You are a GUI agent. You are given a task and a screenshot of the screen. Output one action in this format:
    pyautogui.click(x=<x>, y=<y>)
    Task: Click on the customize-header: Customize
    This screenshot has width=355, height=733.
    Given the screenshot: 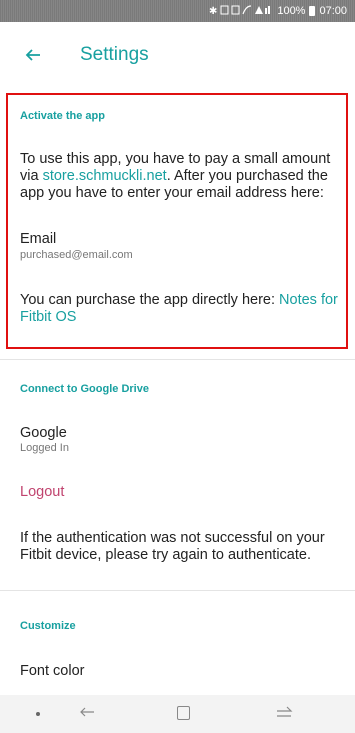 What is the action you would take?
    pyautogui.click(x=48, y=626)
    